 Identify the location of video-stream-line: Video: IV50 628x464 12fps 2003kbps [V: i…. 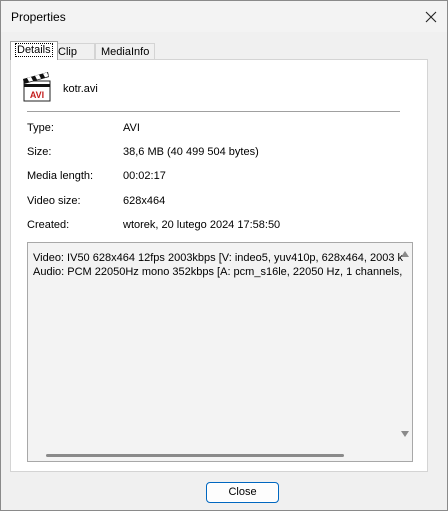
(218, 258).